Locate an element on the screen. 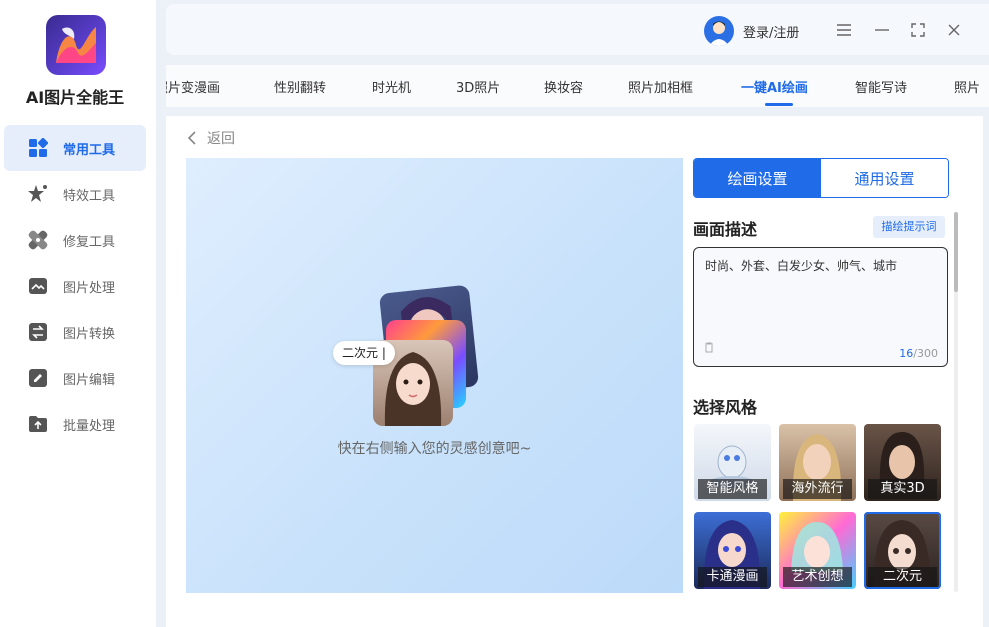 The width and height of the screenshot is (989, 627). sidebar-item-effect-tools: 特效工具 is located at coordinates (75, 194).